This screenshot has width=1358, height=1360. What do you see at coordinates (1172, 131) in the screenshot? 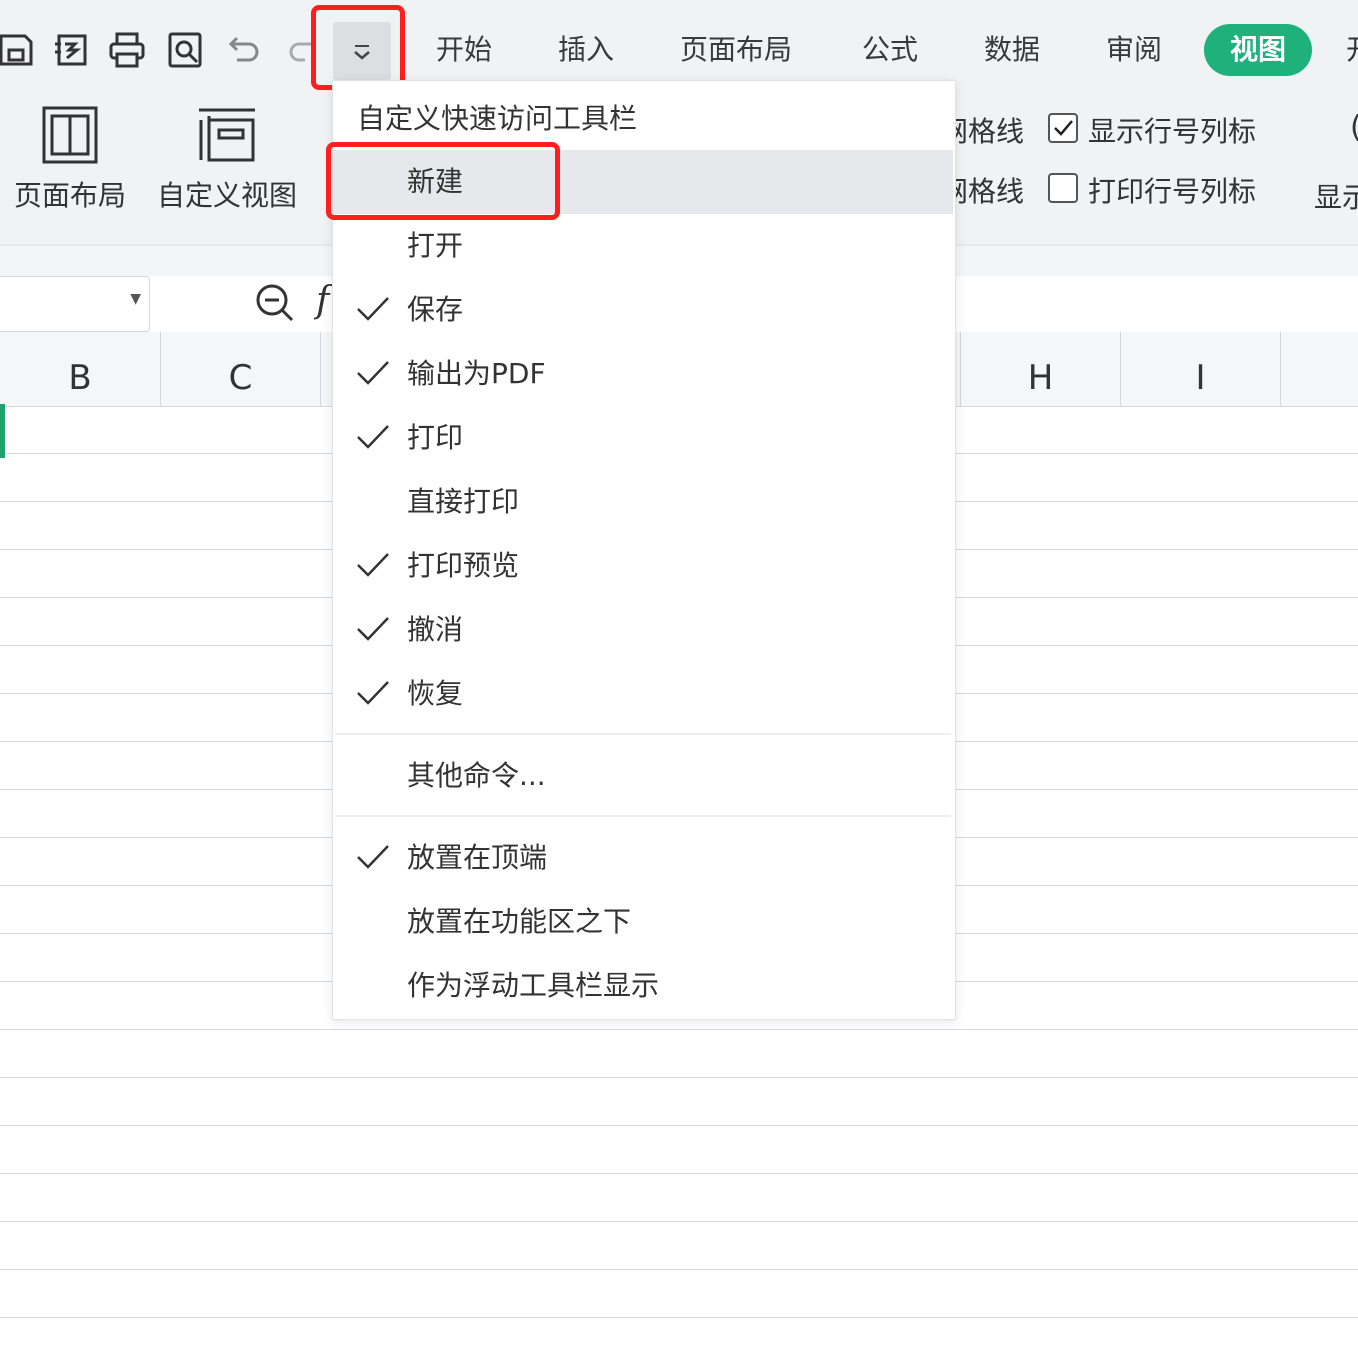
I see `show-row-col-headers-label: 显示行号列标` at bounding box center [1172, 131].